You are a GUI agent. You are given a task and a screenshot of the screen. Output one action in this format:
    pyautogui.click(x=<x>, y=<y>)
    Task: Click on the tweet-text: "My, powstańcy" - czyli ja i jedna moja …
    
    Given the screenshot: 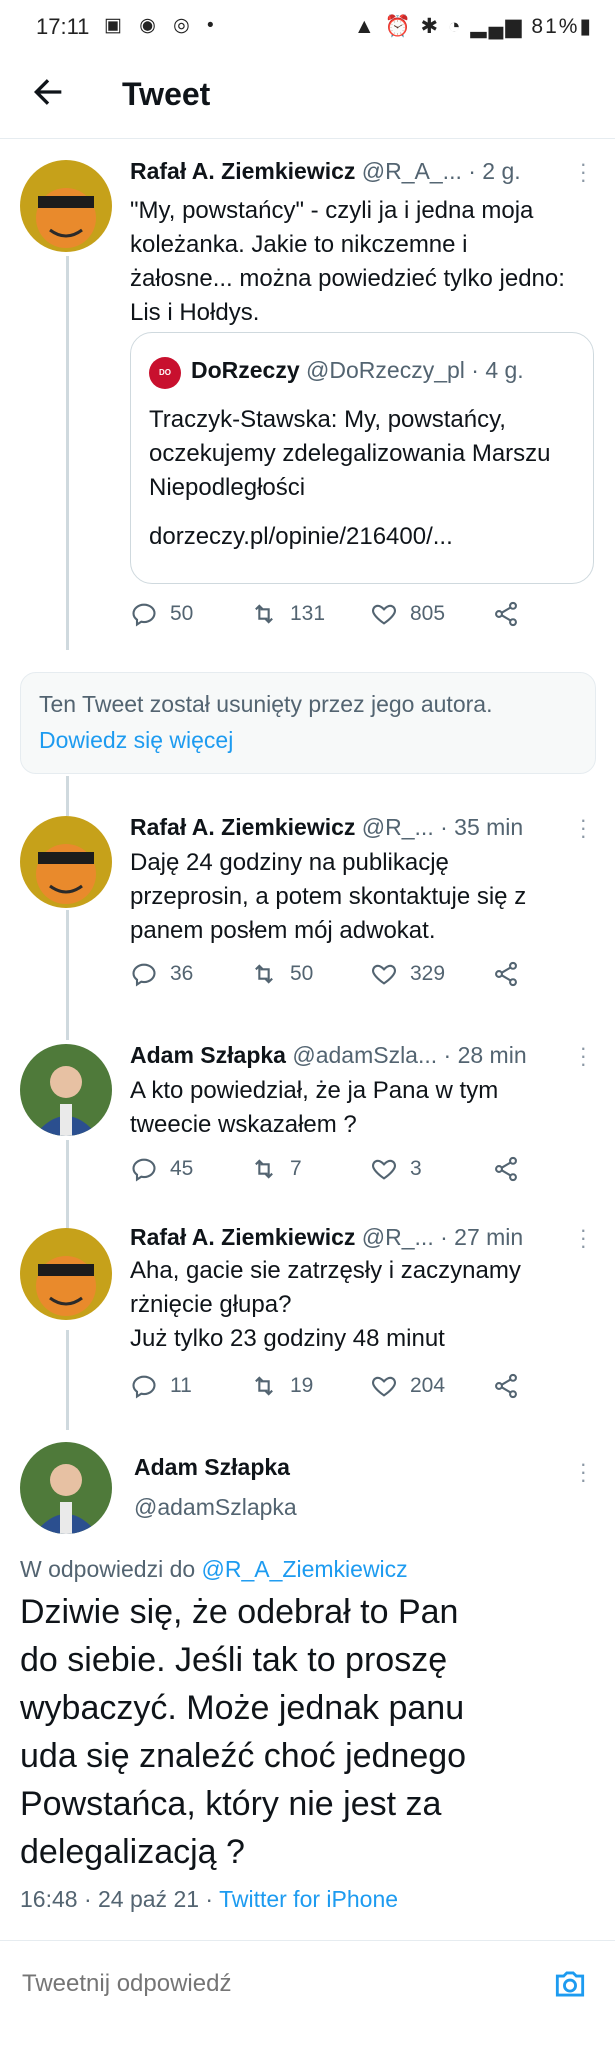 What is the action you would take?
    pyautogui.click(x=360, y=262)
    